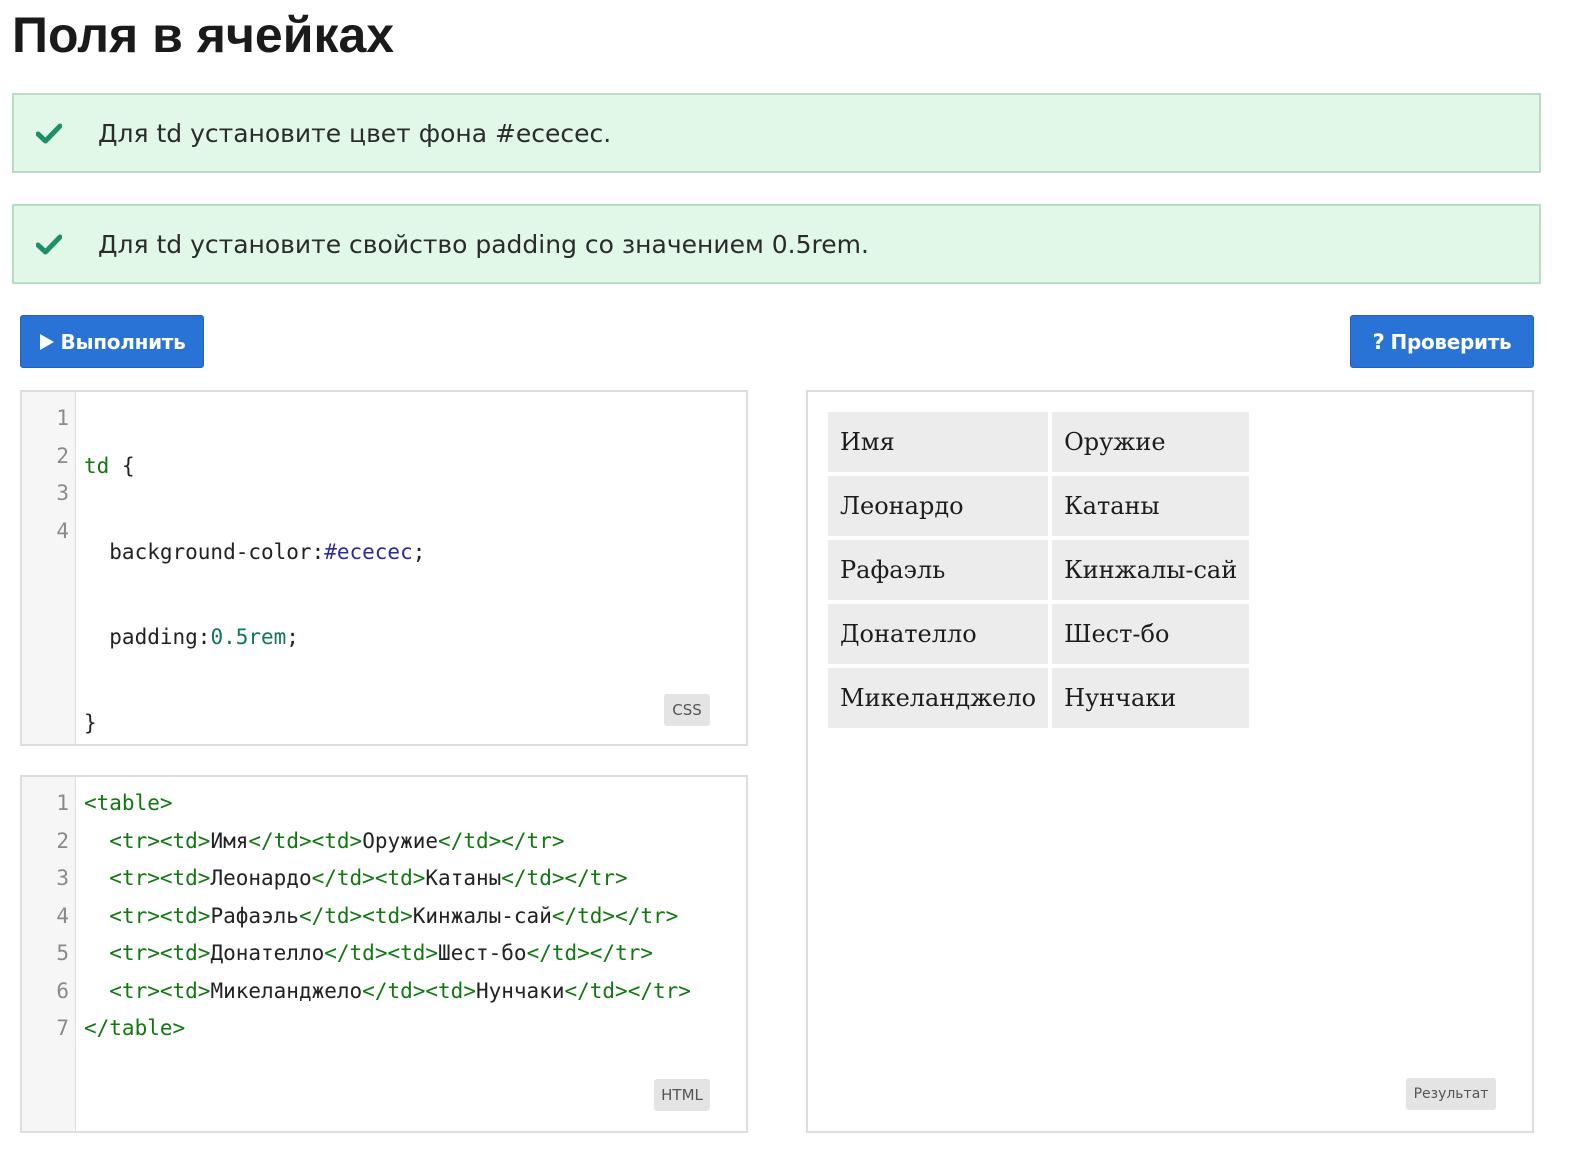 This screenshot has height=1150, width=1575. Describe the element at coordinates (62, 840) in the screenshot. I see `line-number: 2` at that location.